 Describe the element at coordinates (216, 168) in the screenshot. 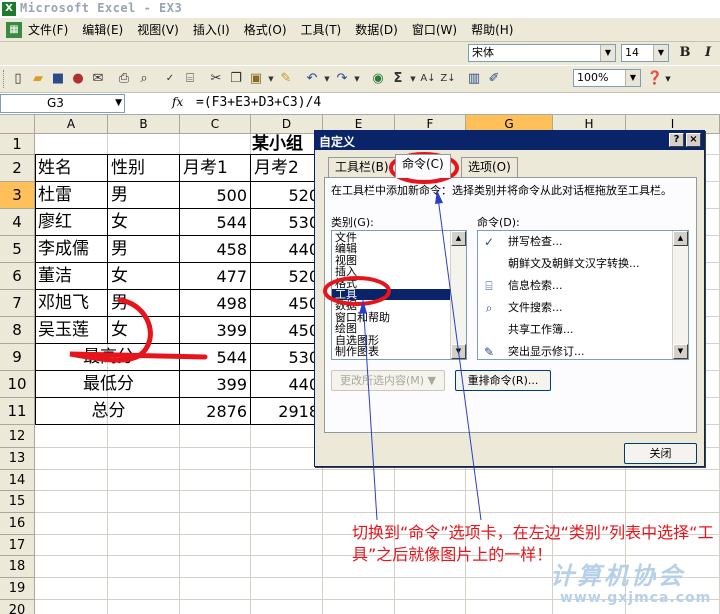

I see `column-title: 月考1` at that location.